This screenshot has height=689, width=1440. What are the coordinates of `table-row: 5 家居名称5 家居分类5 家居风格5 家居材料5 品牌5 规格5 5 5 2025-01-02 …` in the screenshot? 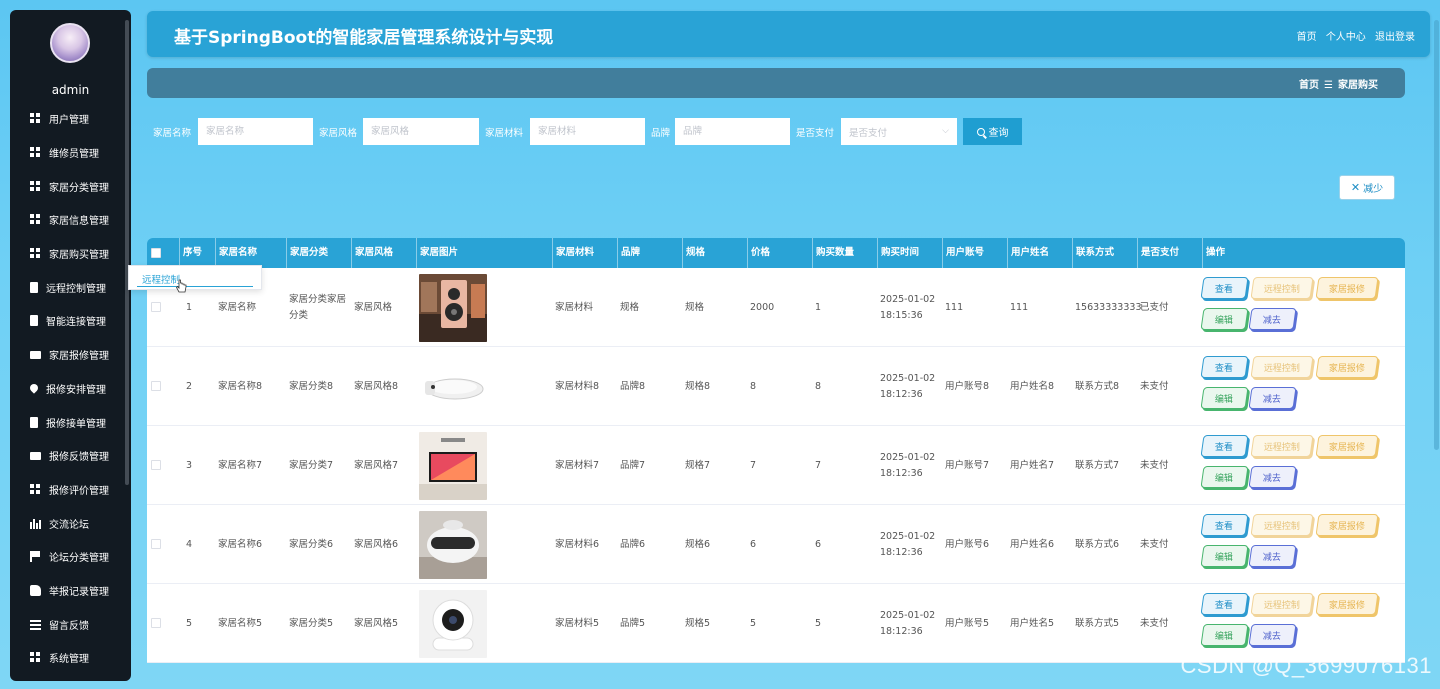 It's located at (776, 623).